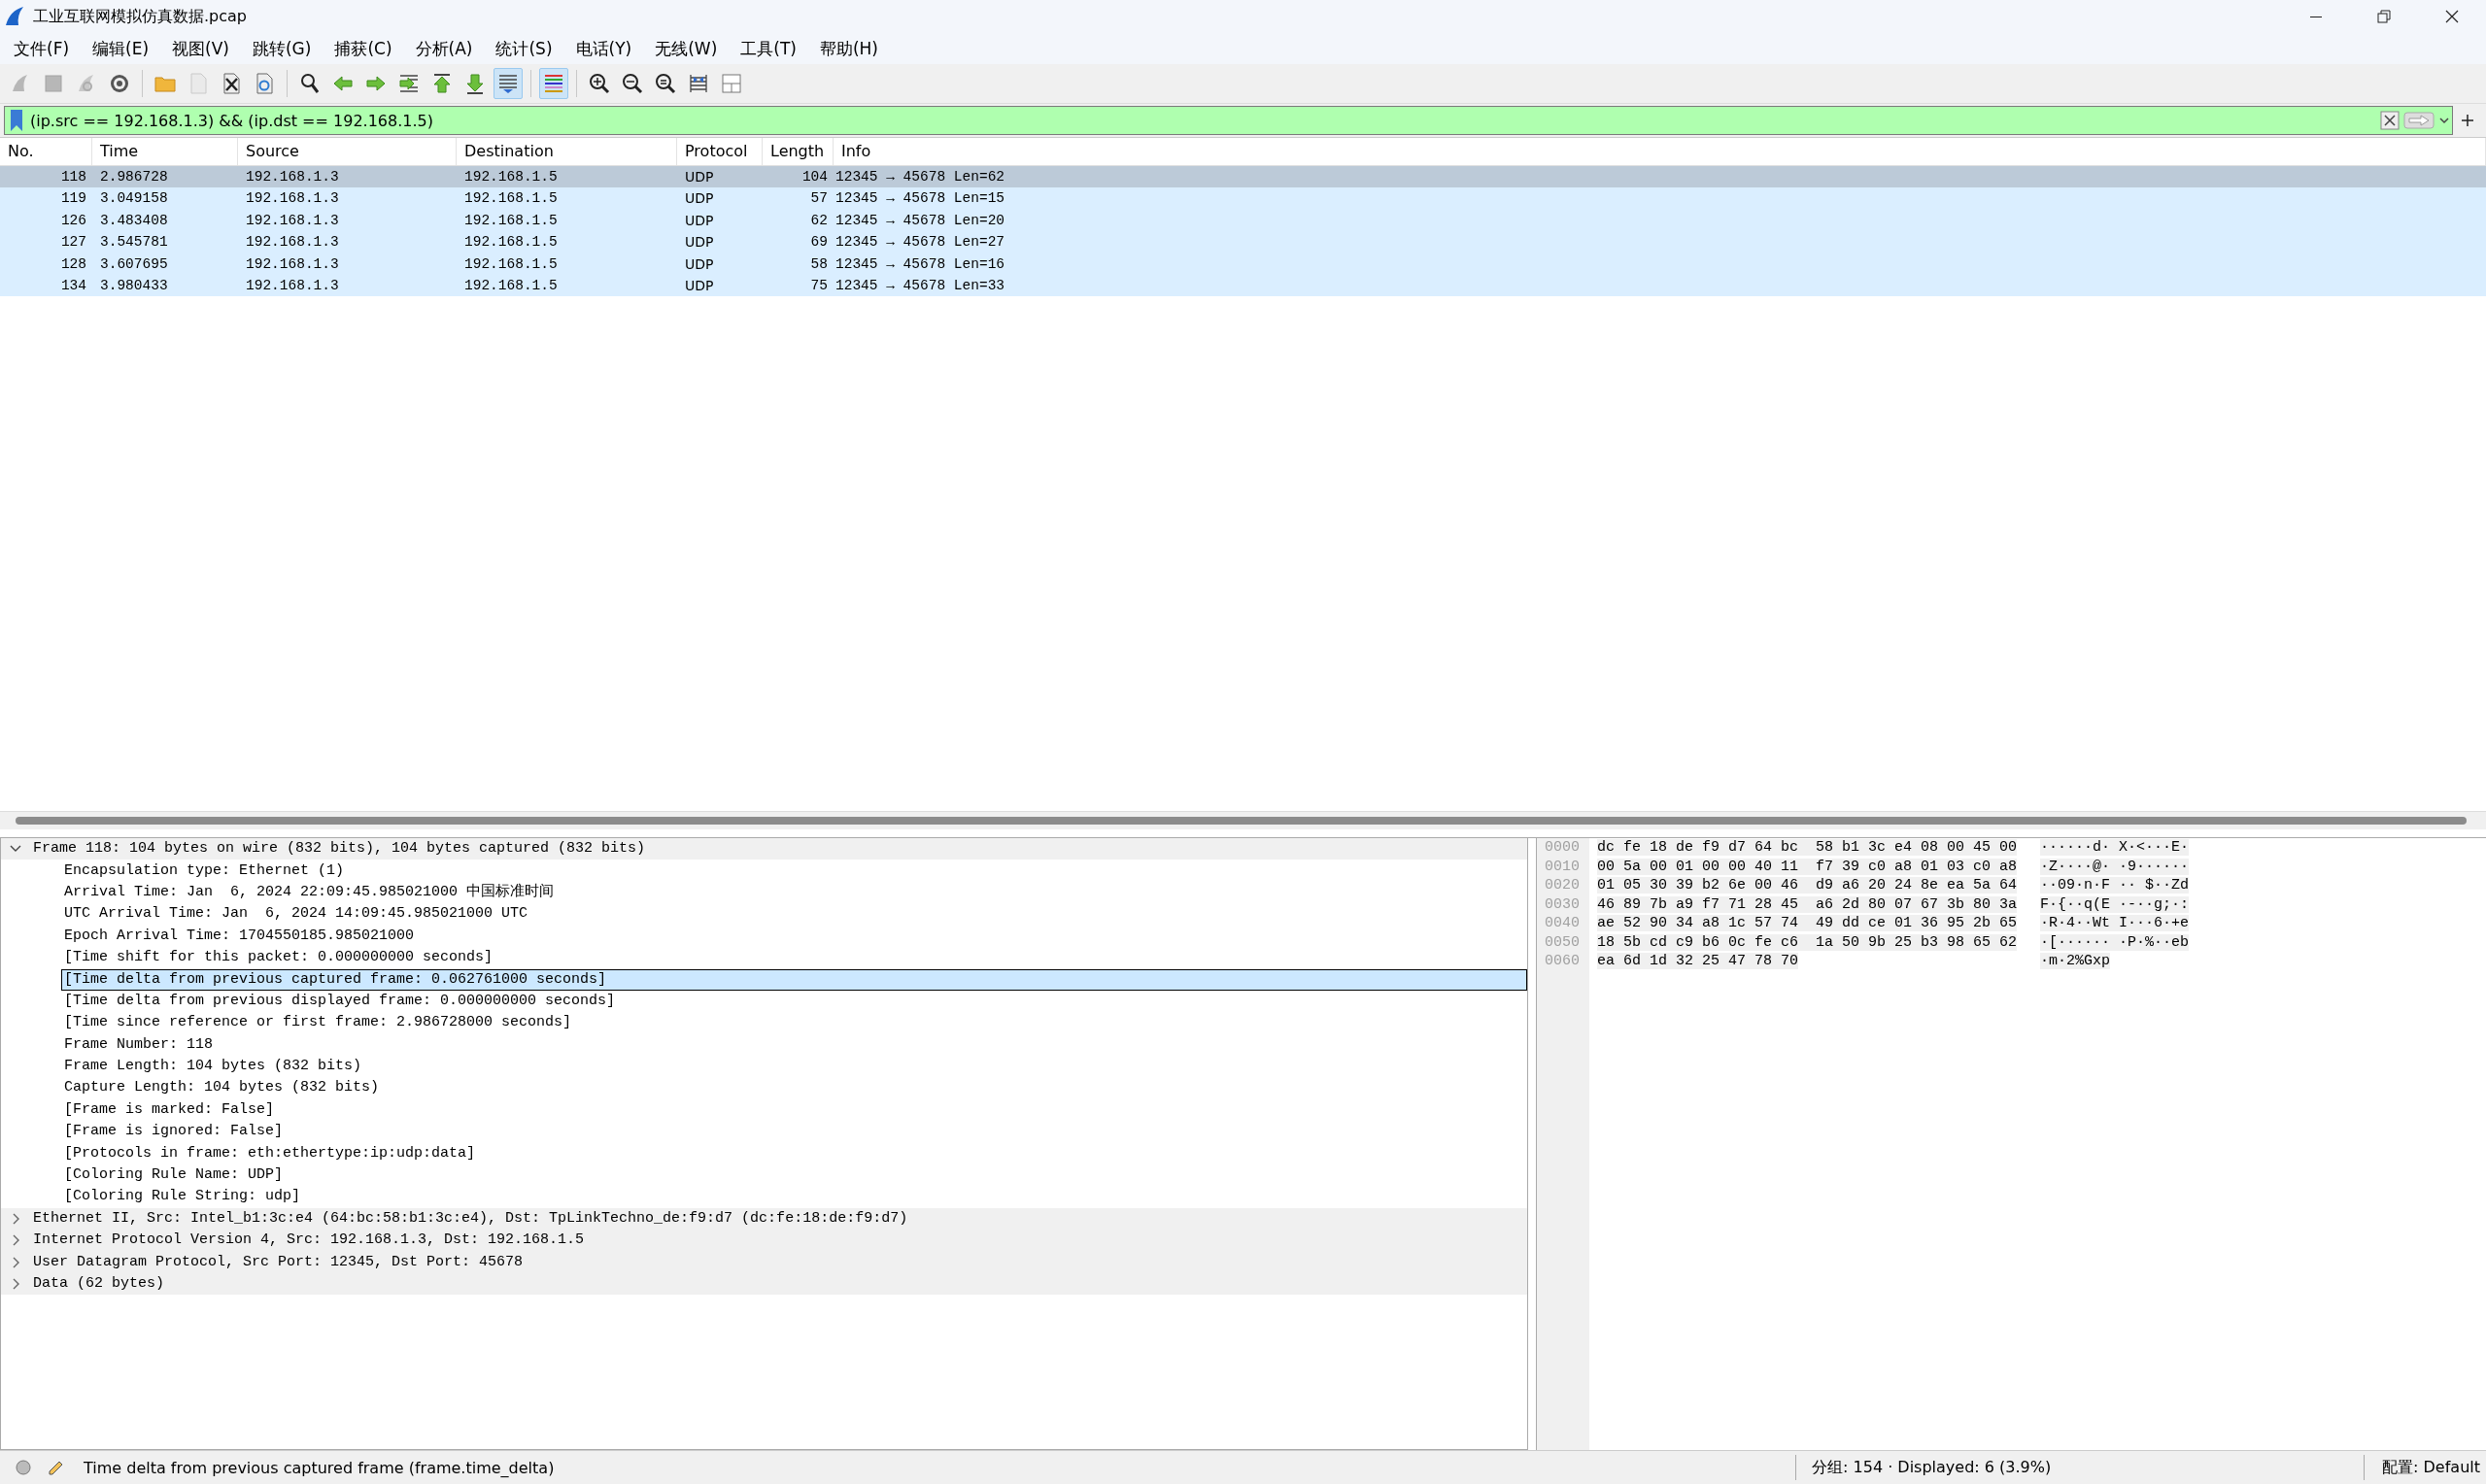 The image size is (2486, 1484). I want to click on ascii-bytes: ······d· X·<···E·, so click(2115, 847).